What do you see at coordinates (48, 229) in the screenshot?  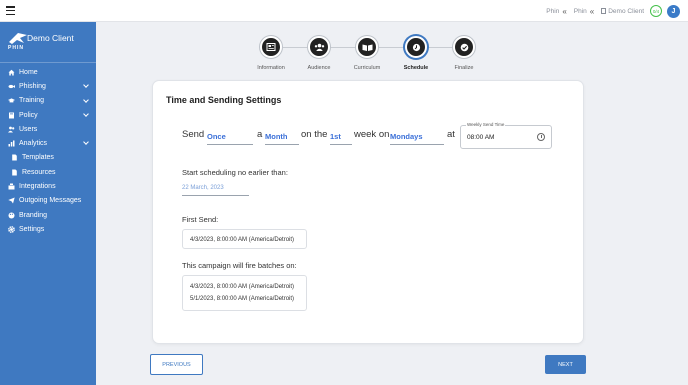 I see `sidebar-item-settings: Settings` at bounding box center [48, 229].